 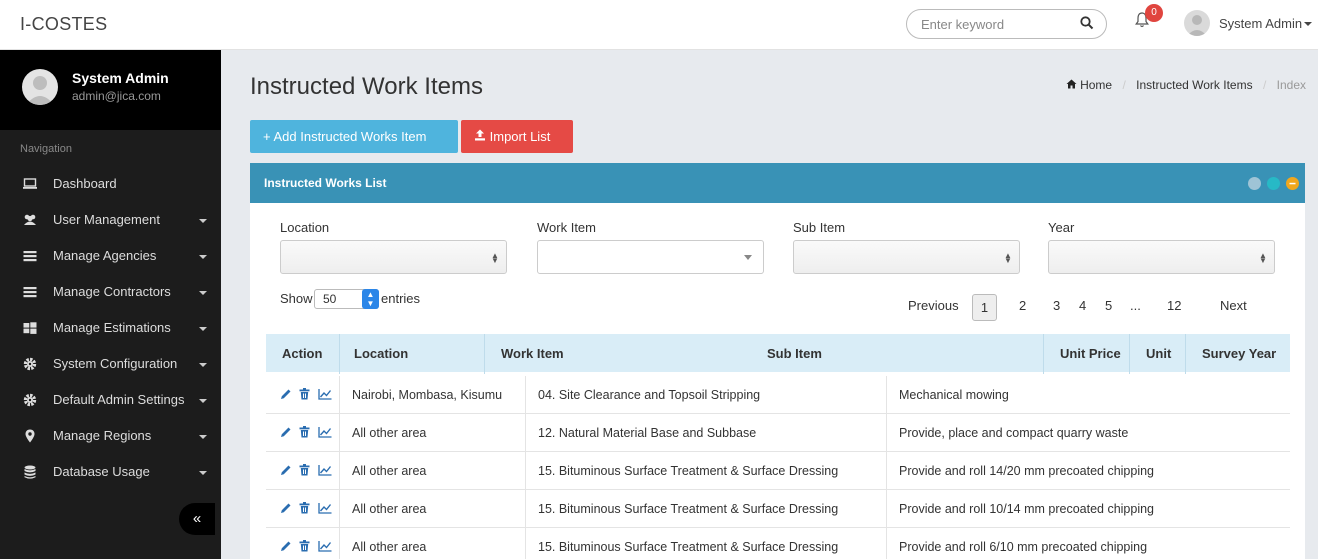 I want to click on pagination-page: 12, so click(x=1174, y=305).